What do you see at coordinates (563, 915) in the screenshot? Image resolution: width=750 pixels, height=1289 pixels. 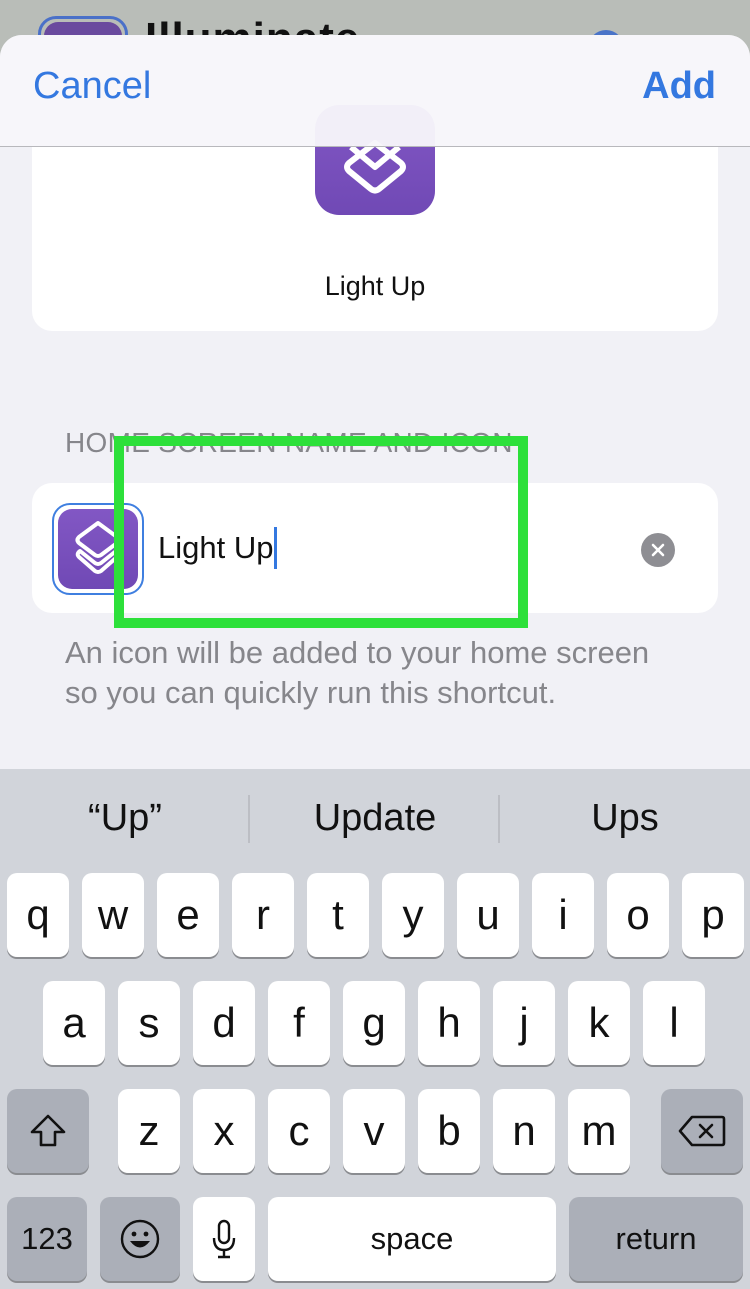 I see `key-i: i` at bounding box center [563, 915].